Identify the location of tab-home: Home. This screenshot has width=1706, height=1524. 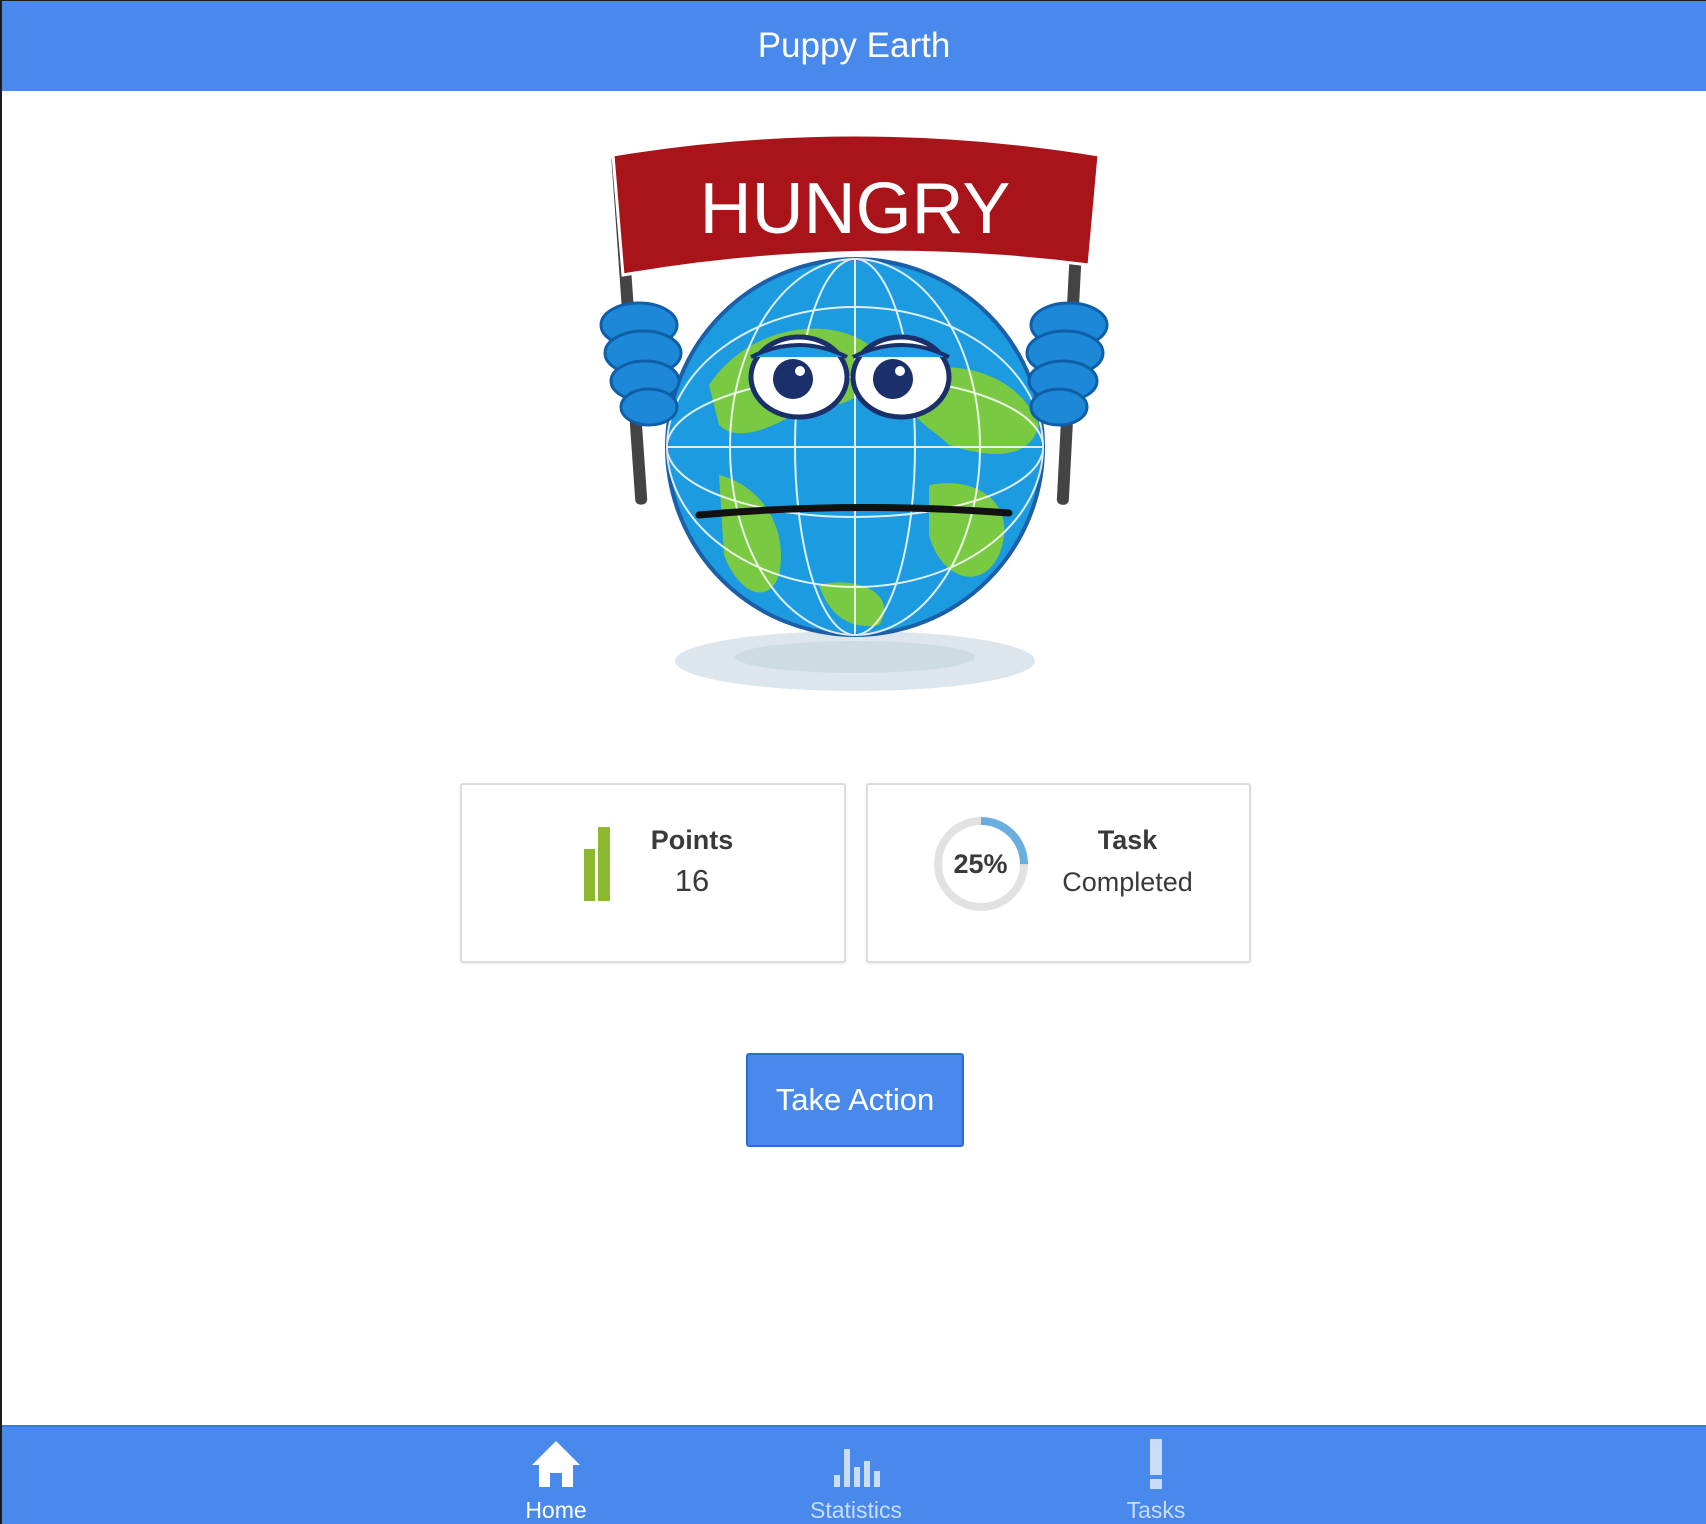
(556, 1475).